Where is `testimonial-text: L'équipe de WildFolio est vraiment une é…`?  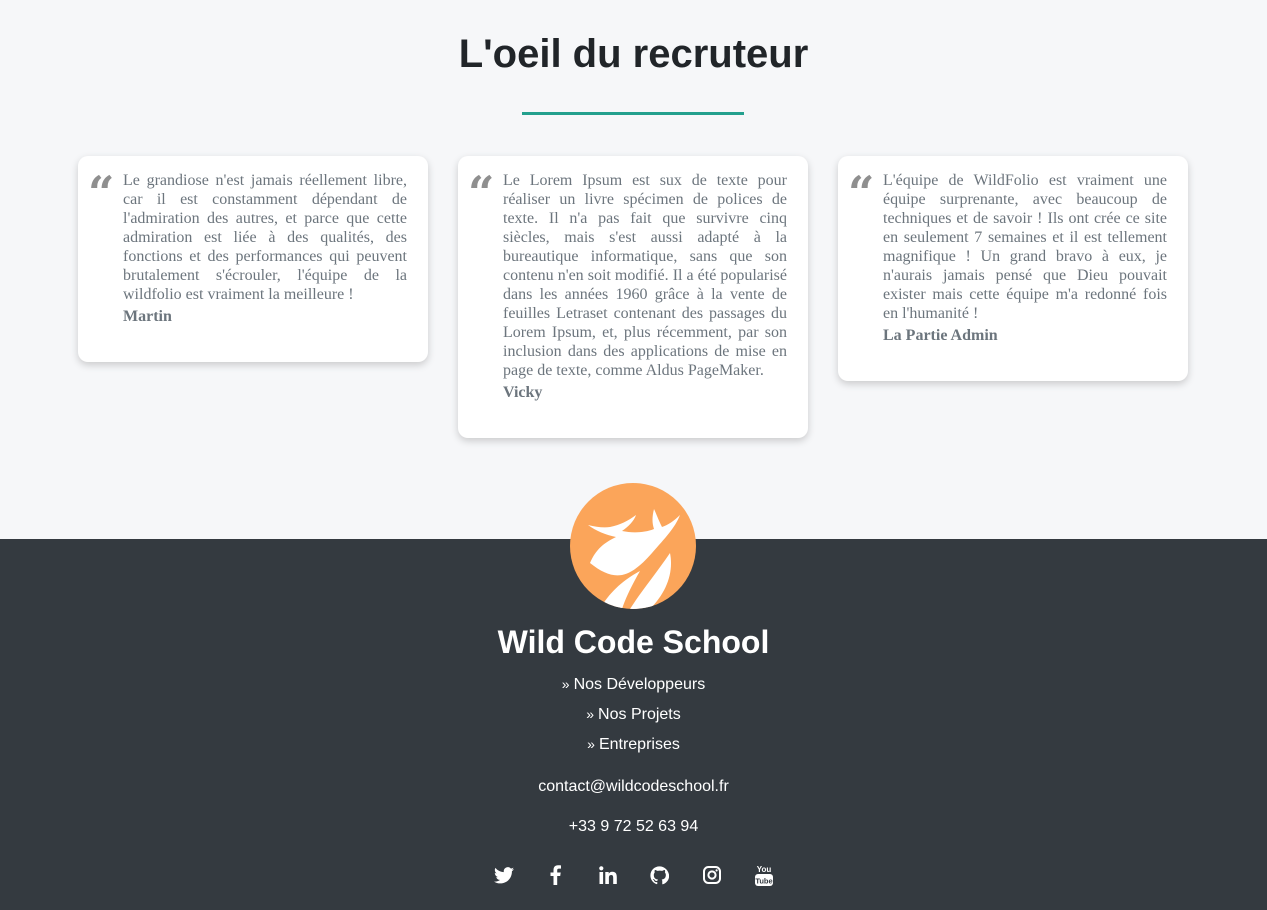
testimonial-text: L'équipe de WildFolio est vraiment une é… is located at coordinates (1025, 247).